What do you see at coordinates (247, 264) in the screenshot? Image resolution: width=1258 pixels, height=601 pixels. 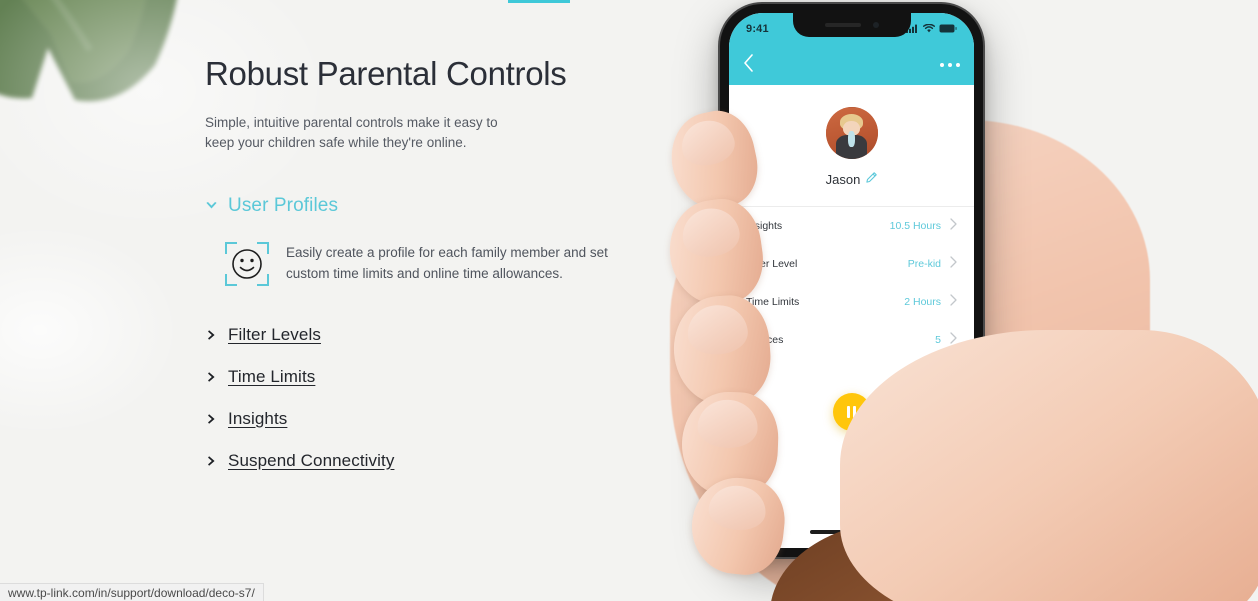 I see `smiley-face-scan-icon` at bounding box center [247, 264].